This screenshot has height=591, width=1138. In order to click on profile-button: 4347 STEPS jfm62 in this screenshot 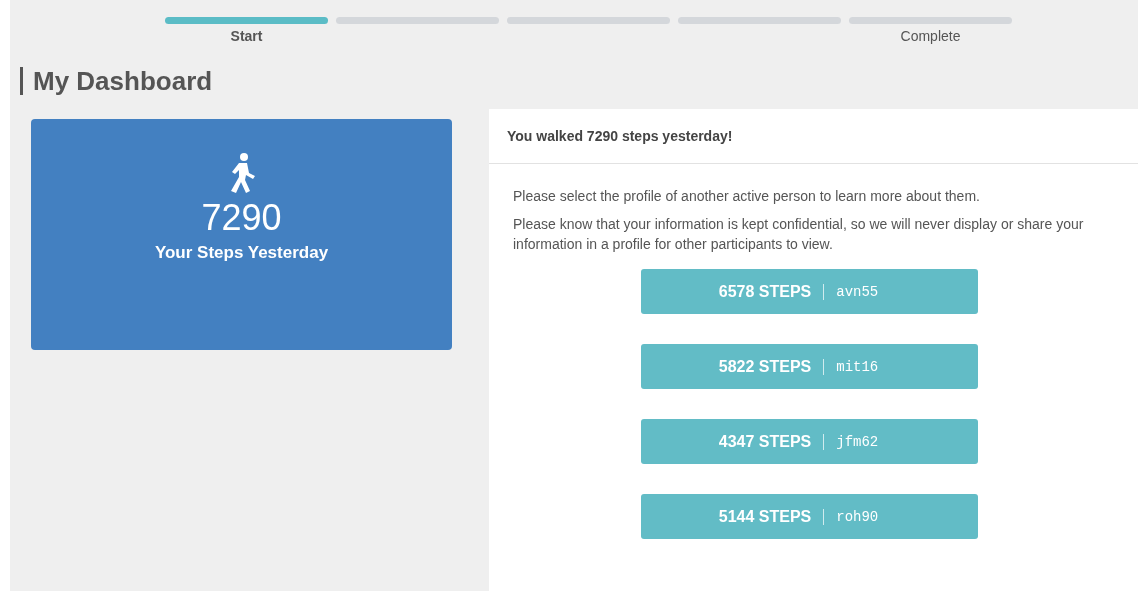, I will do `click(809, 441)`.